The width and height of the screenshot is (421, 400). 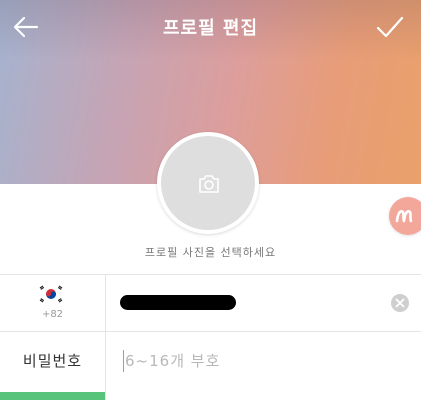 I want to click on m-logo-icon, so click(x=404, y=216).